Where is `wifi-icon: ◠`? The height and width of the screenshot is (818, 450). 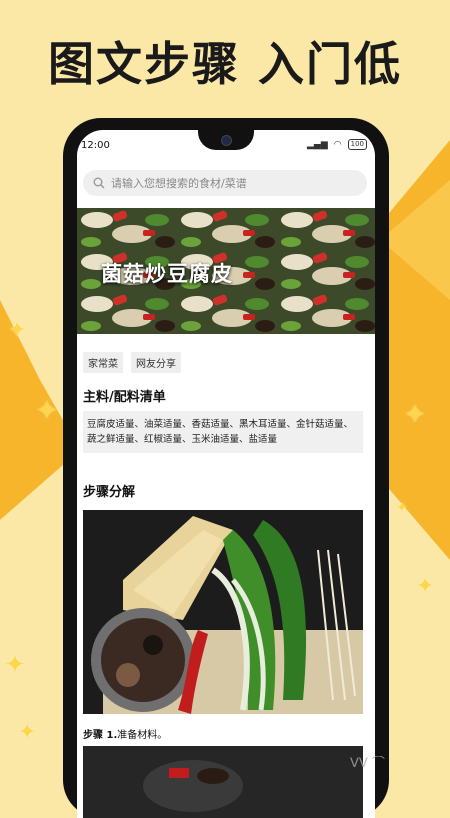
wifi-icon: ◠ is located at coordinates (337, 144).